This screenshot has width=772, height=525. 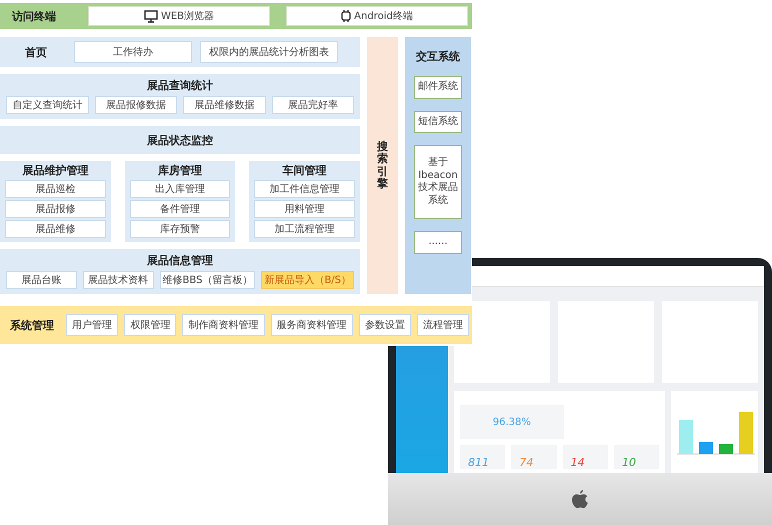 What do you see at coordinates (180, 260) in the screenshot?
I see `panel-title: 展品信息管理` at bounding box center [180, 260].